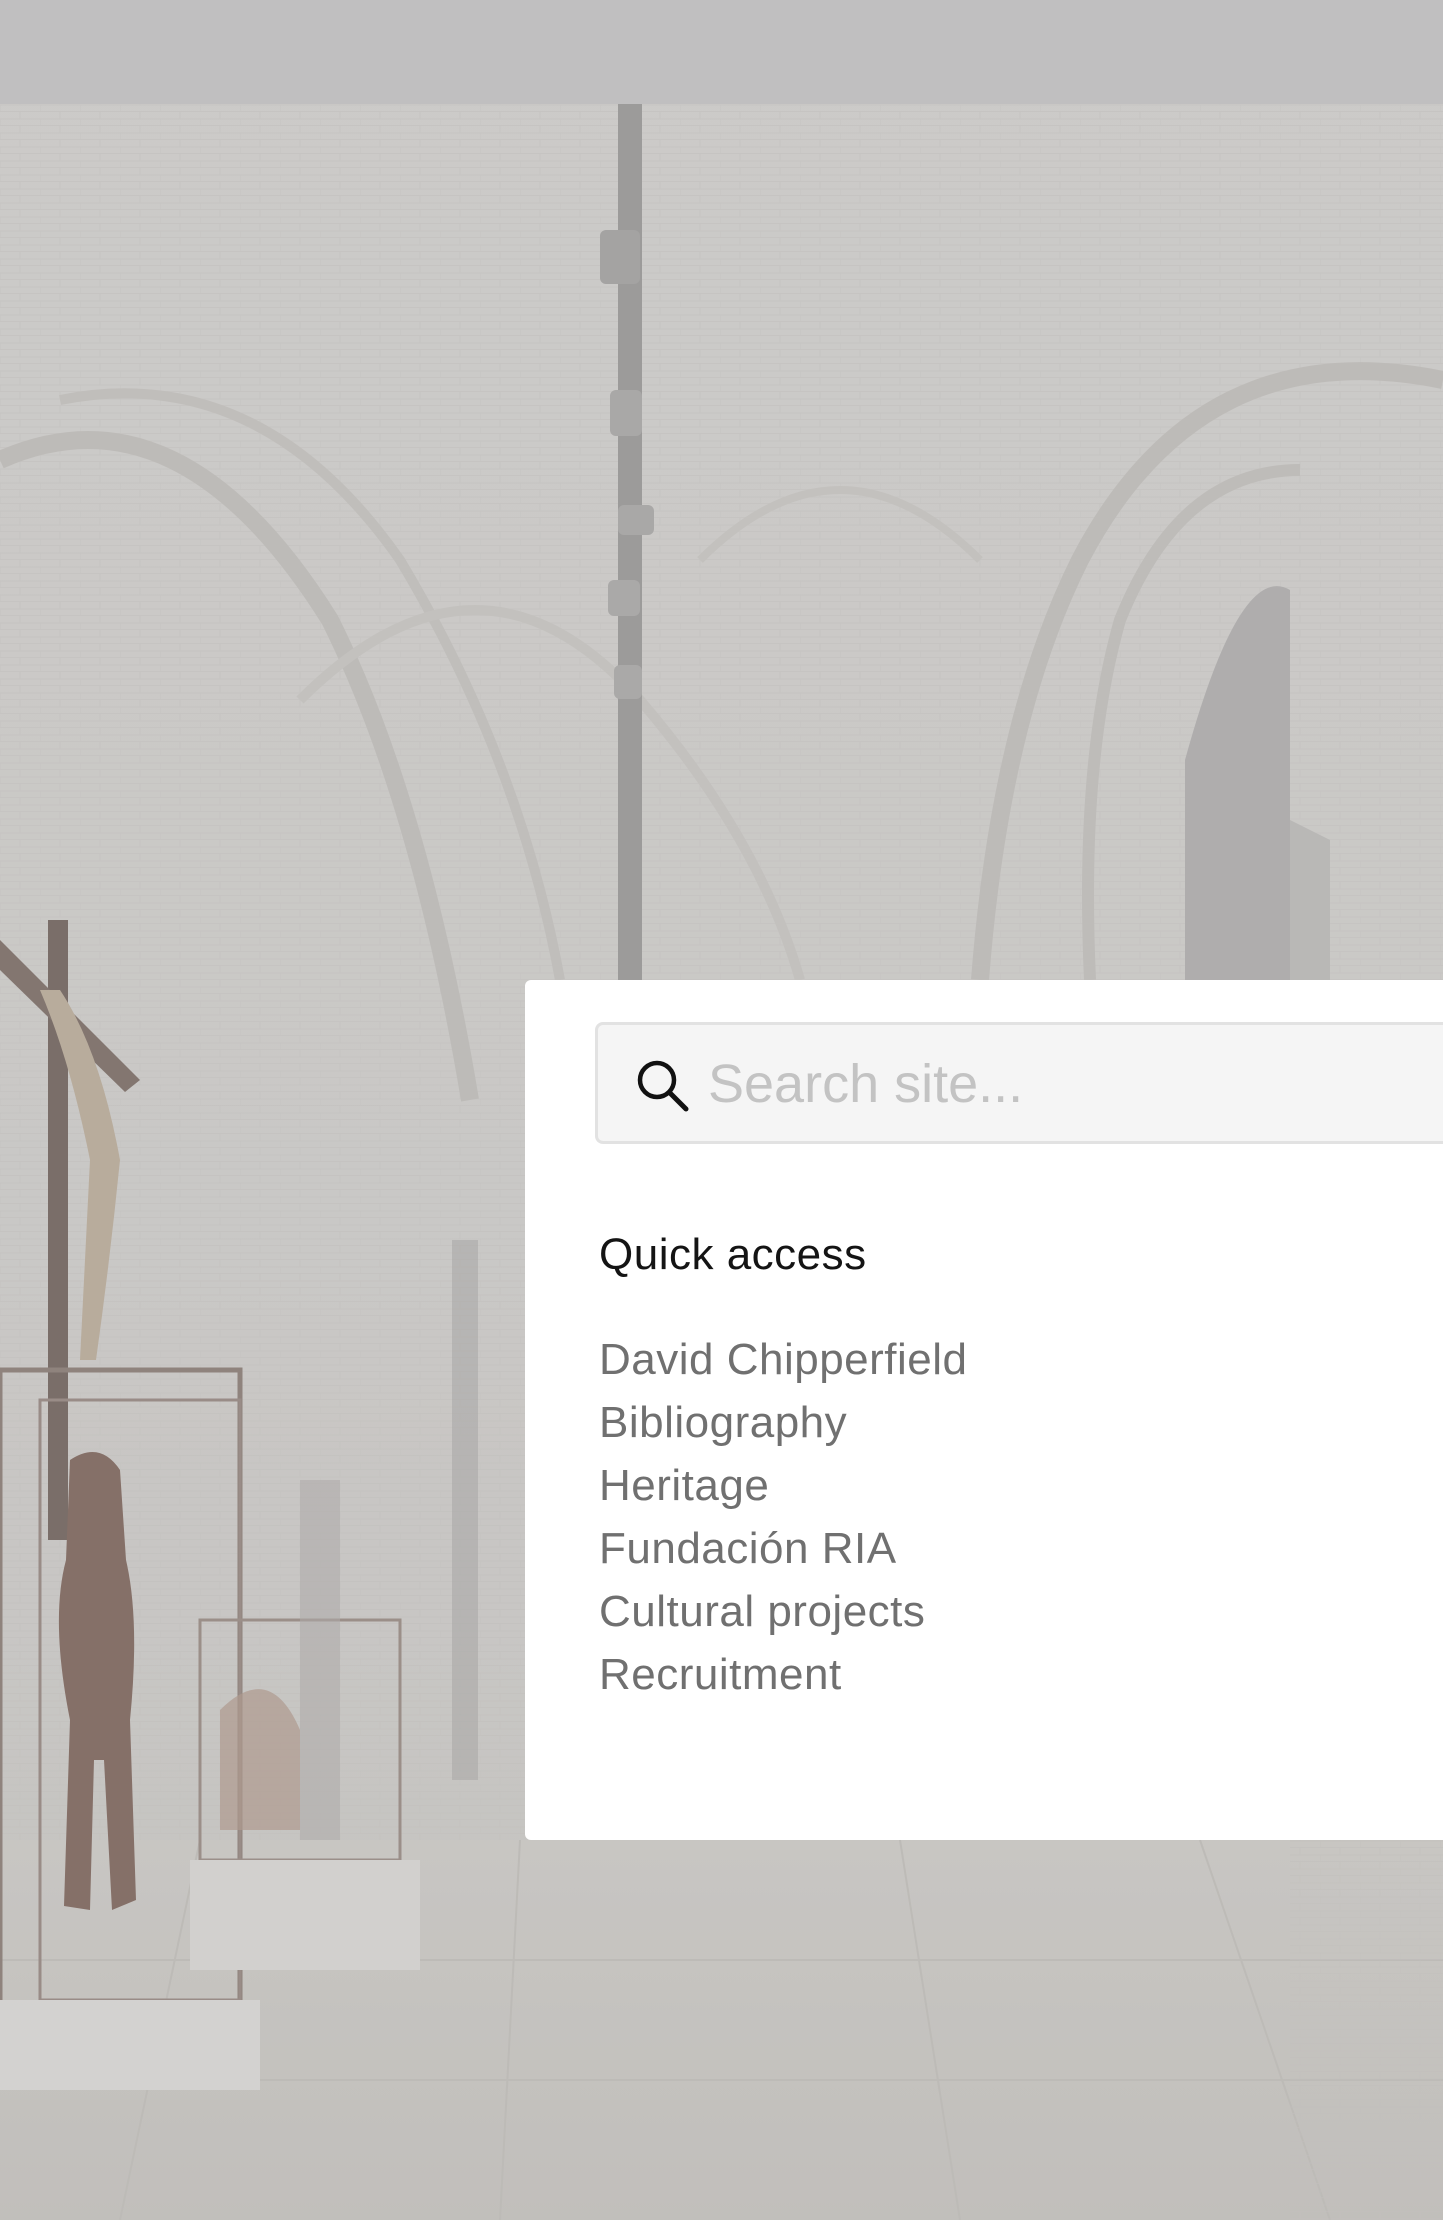  Describe the element at coordinates (783, 1422) in the screenshot. I see `quick-access-link-bibliography: Bibliography` at that location.